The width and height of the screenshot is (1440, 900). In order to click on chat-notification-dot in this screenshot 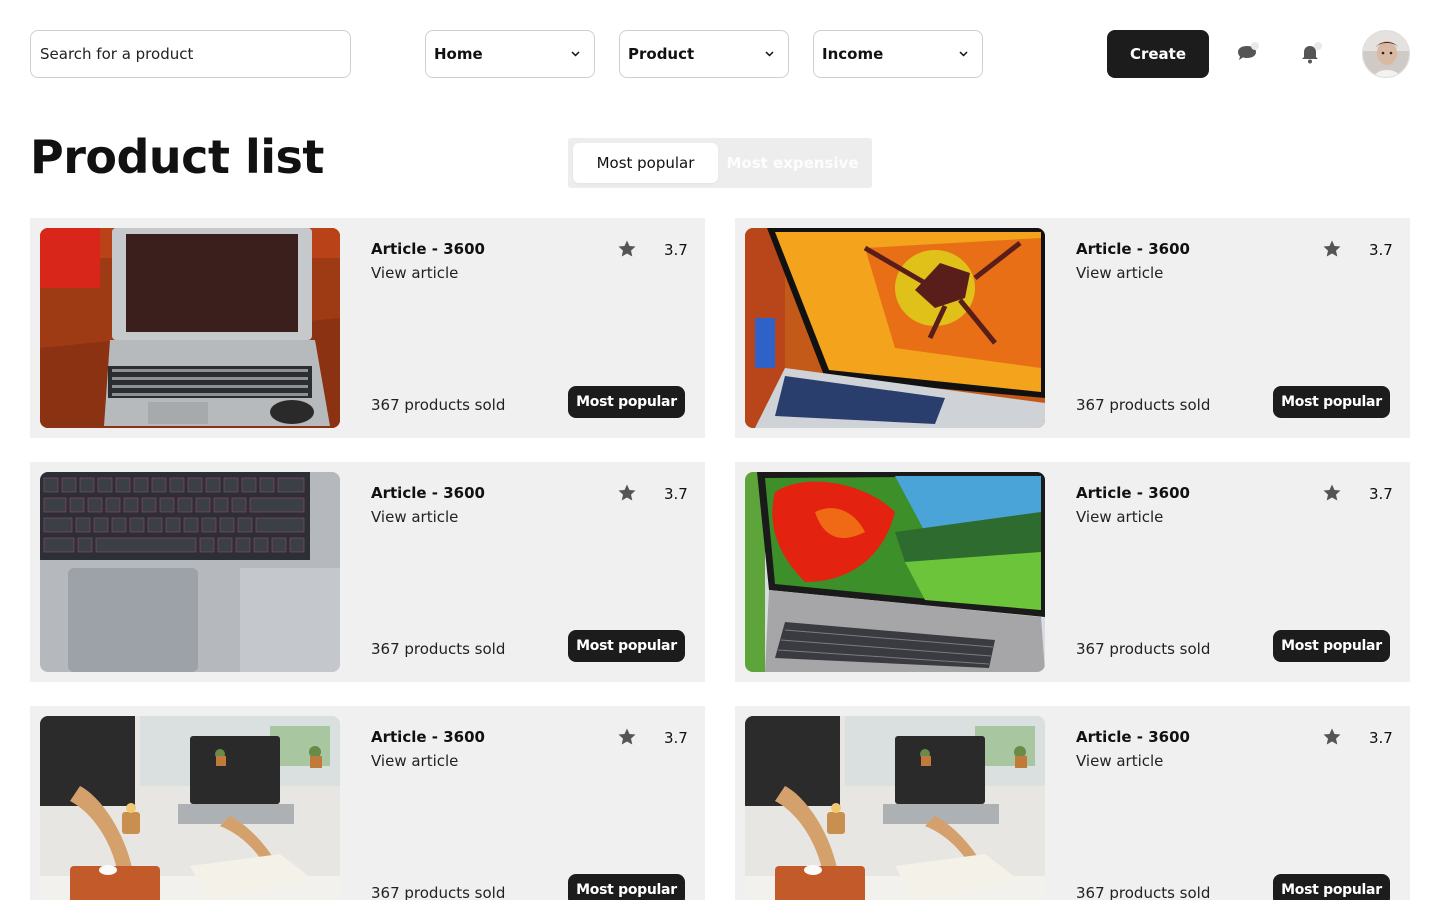, I will do `click(1255, 46)`.